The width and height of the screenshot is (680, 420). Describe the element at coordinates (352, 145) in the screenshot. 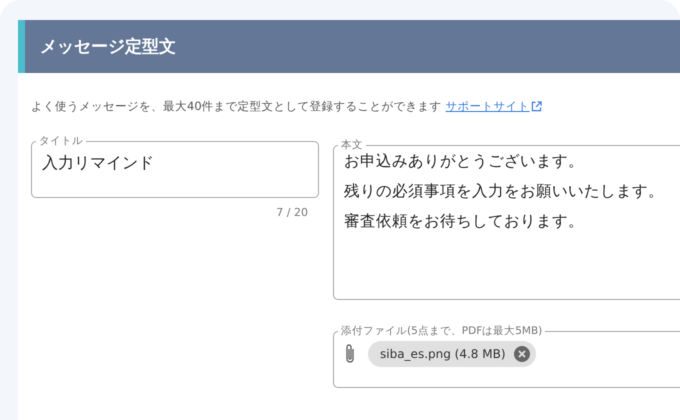

I see `field-label: 本文` at that location.